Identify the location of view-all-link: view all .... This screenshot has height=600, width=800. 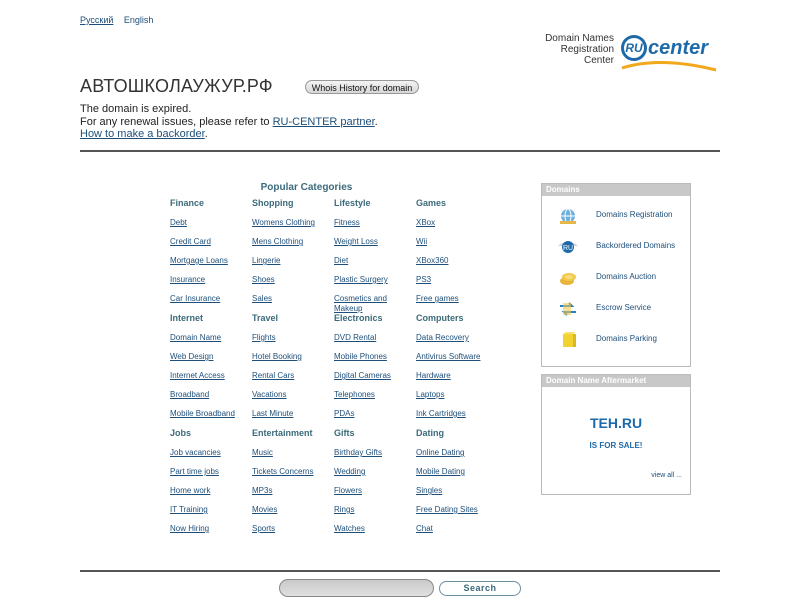
(666, 475).